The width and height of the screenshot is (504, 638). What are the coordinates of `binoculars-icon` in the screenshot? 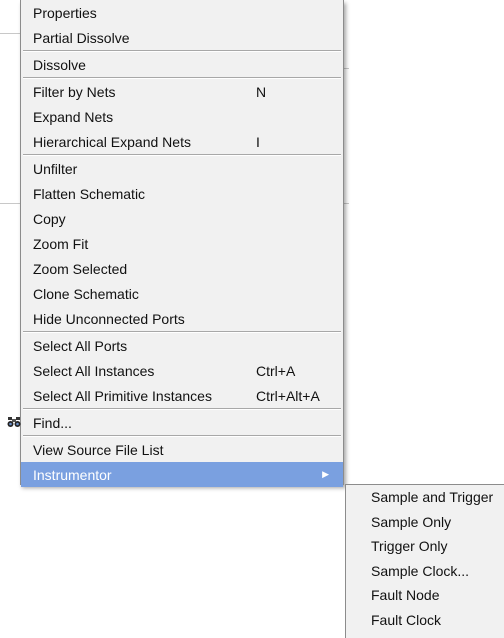 It's located at (14, 422).